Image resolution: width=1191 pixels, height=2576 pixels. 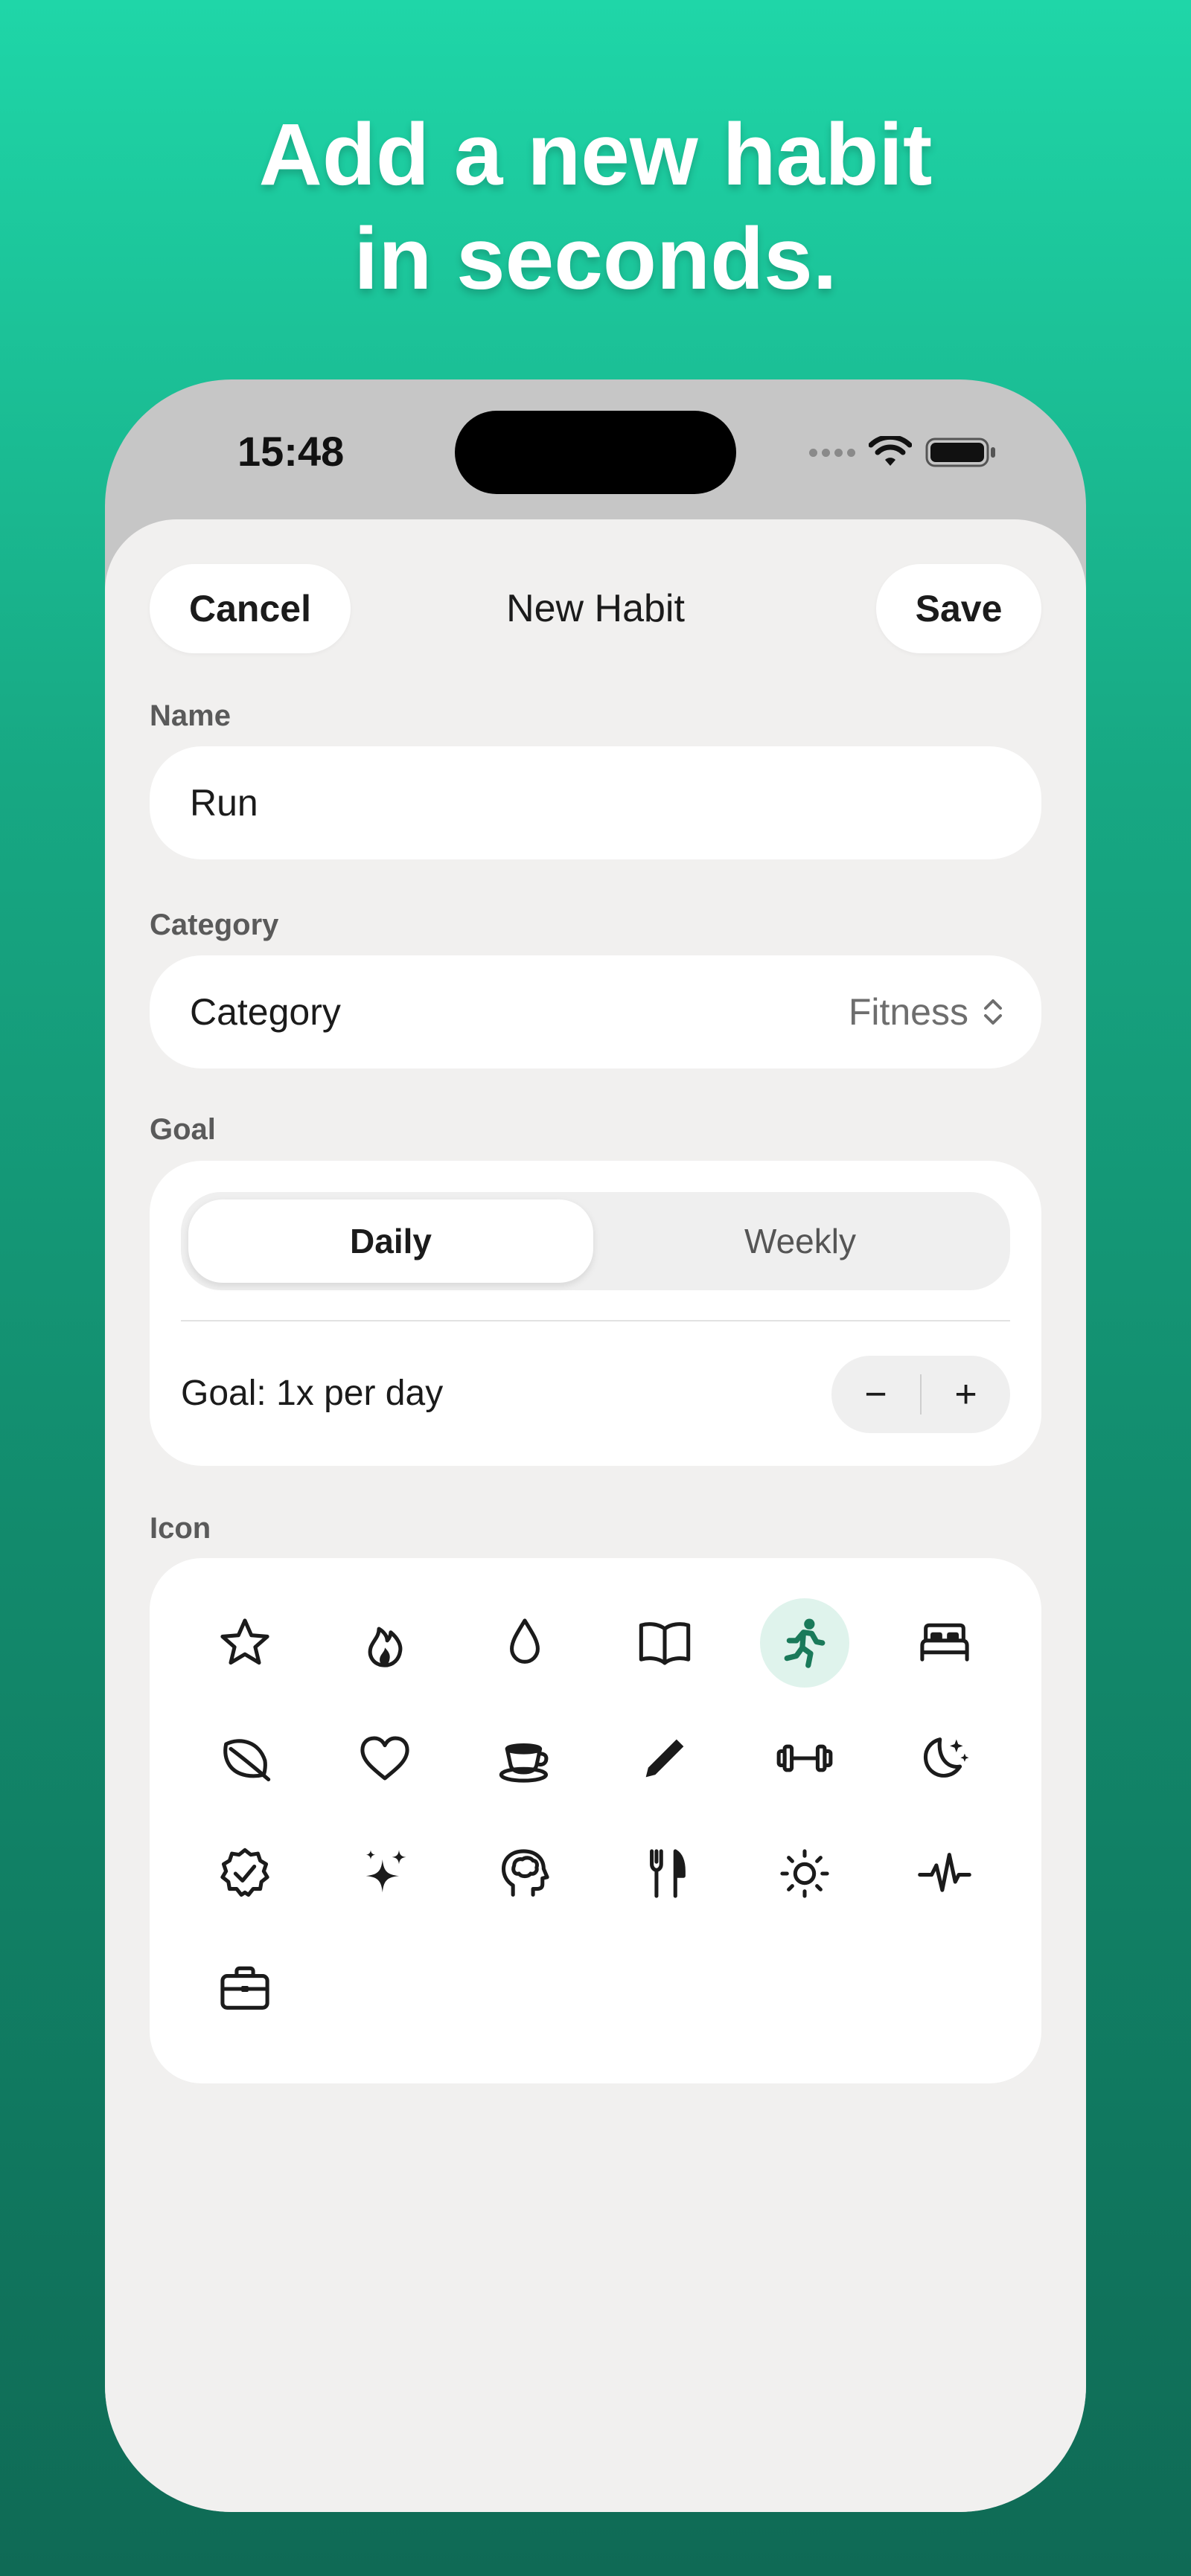 I want to click on cellular-dots-icon, so click(x=832, y=452).